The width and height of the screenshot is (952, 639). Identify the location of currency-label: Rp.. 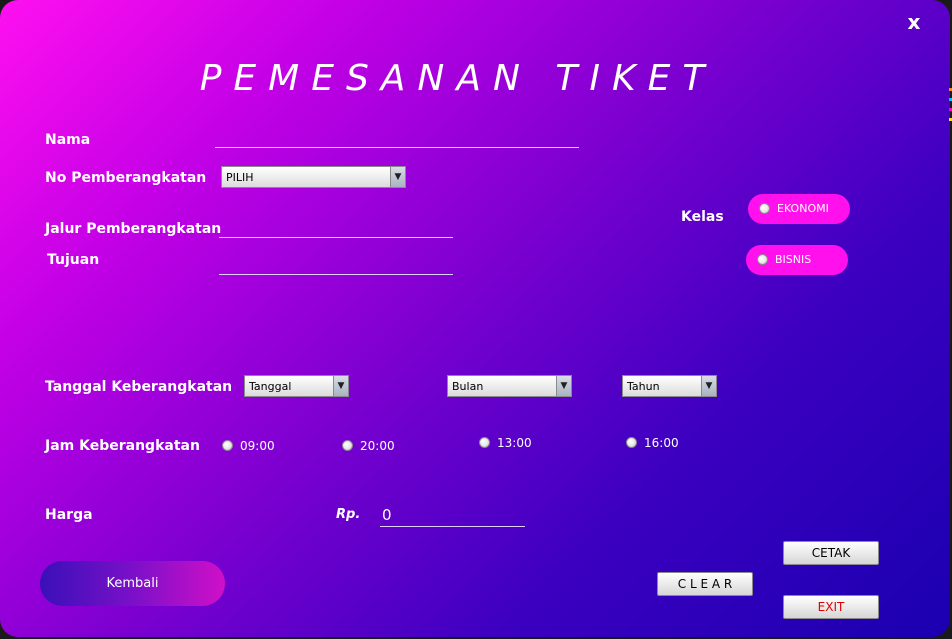
(348, 514).